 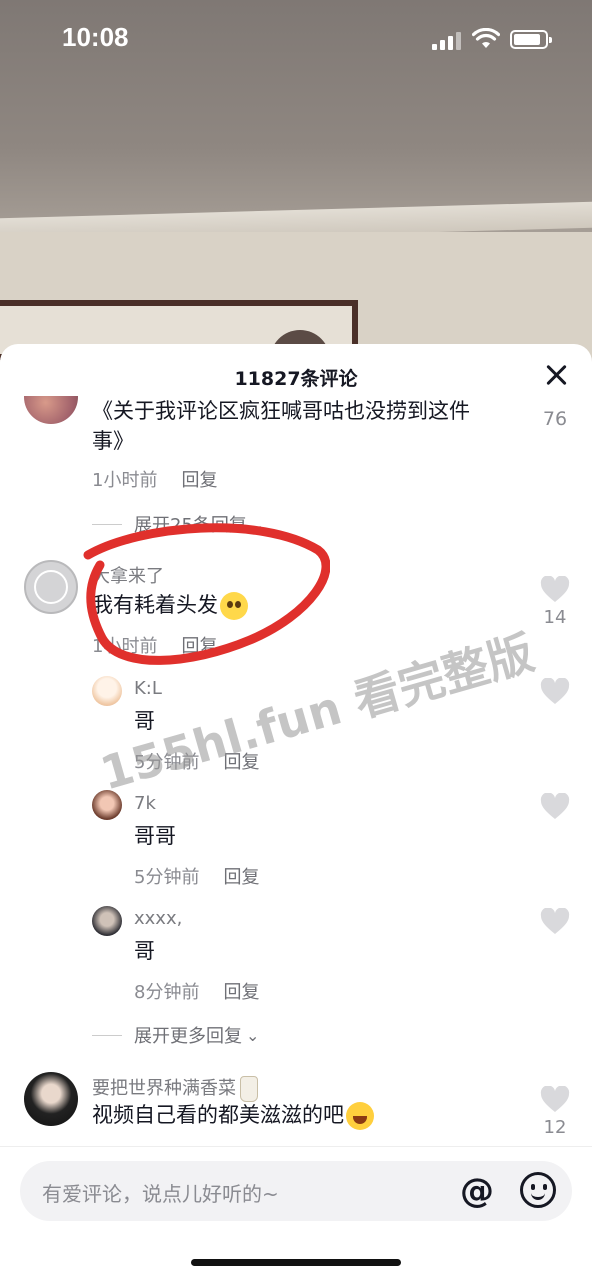 I want to click on input-placeholder: 有爱评论，说点儿好听的~, so click(x=160, y=1194).